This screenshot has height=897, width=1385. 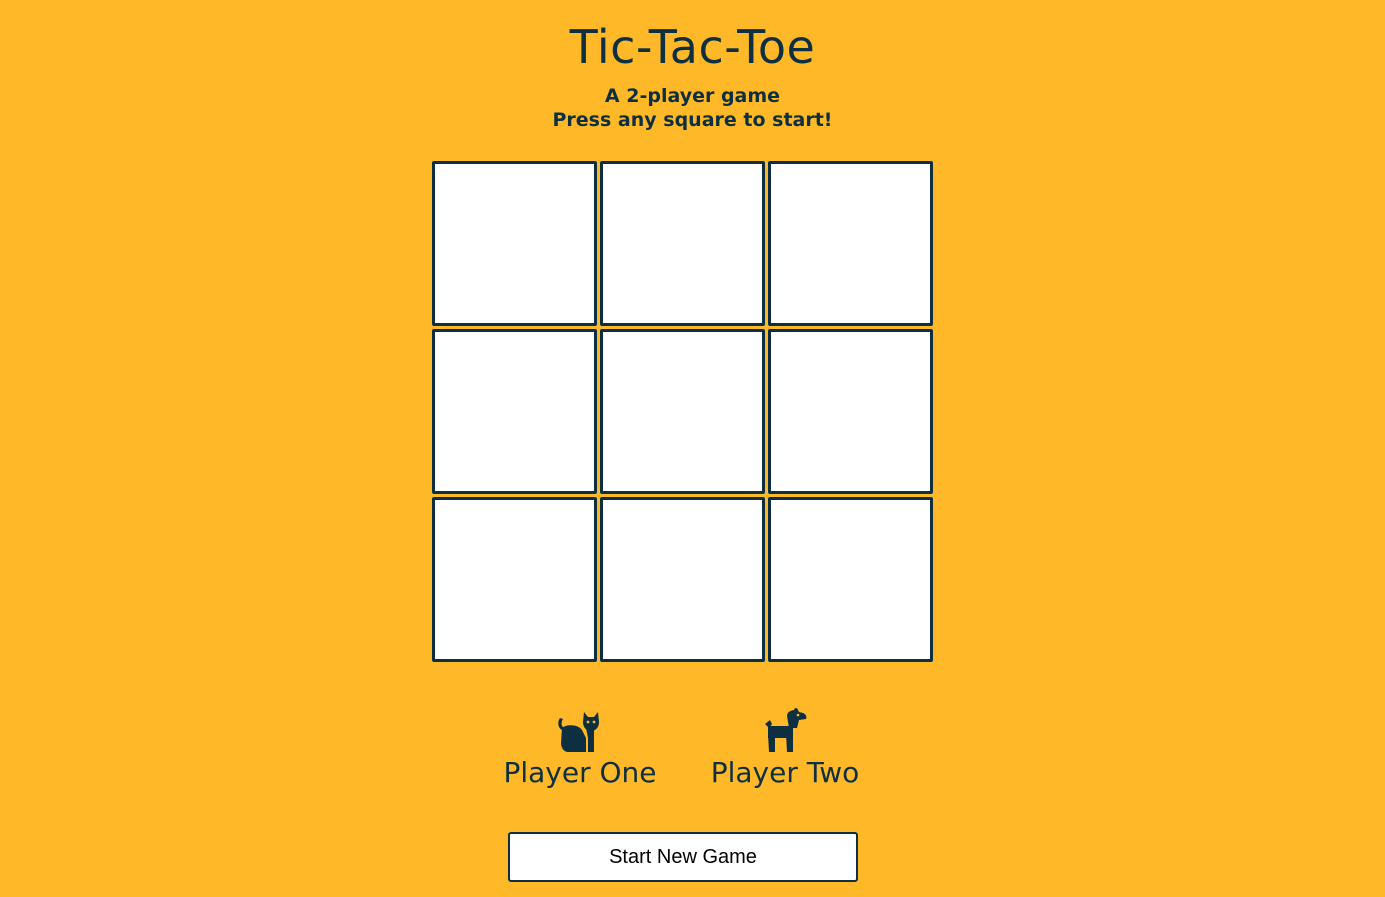 I want to click on player-two: Player Two, so click(x=785, y=749).